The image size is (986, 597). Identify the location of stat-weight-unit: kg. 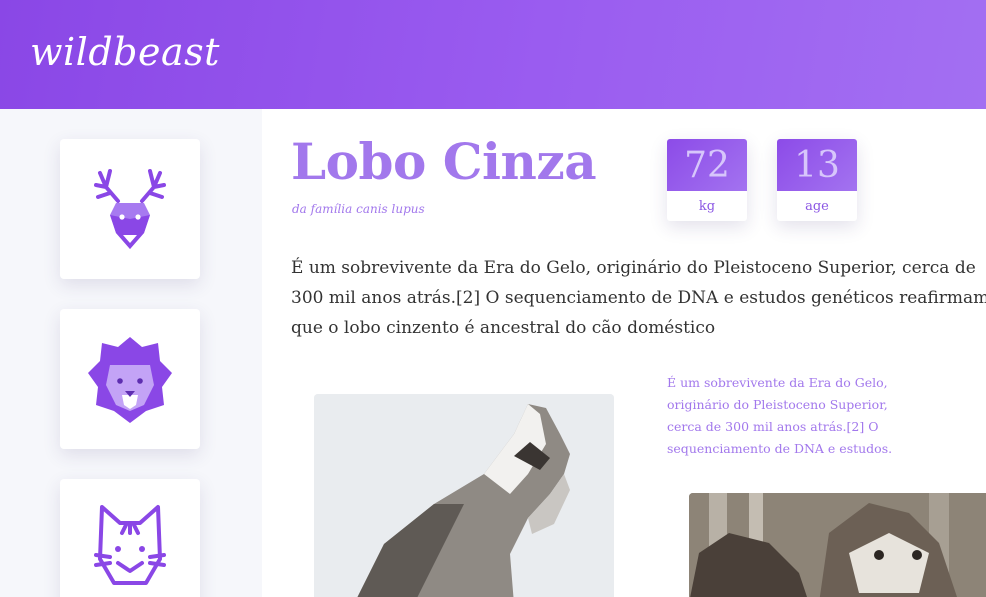
(707, 206).